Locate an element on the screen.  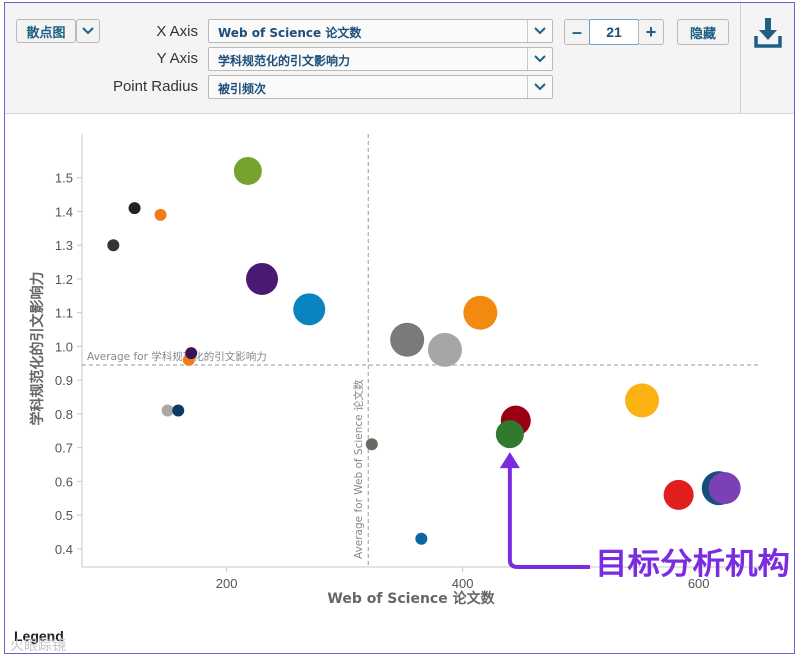
x-axis-title: Web of Science 论文数 is located at coordinates (411, 598).